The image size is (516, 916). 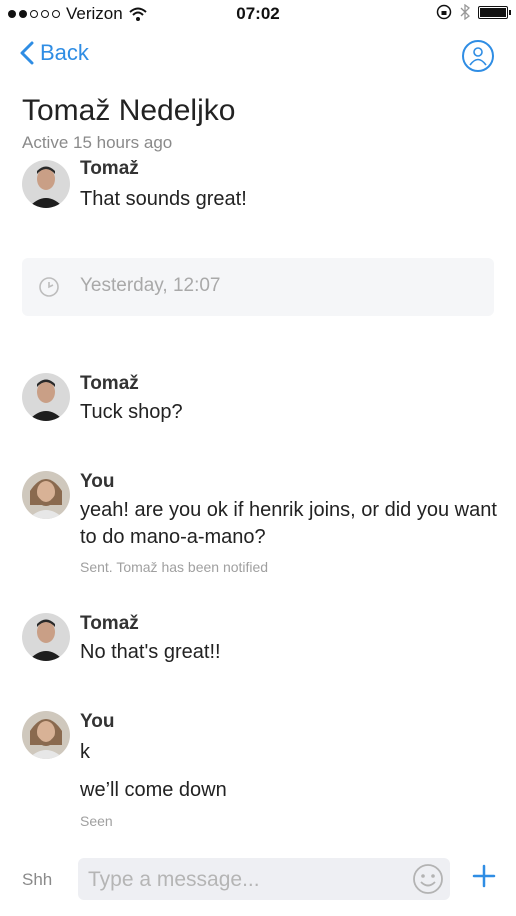 I want to click on message-input, so click(x=248, y=880).